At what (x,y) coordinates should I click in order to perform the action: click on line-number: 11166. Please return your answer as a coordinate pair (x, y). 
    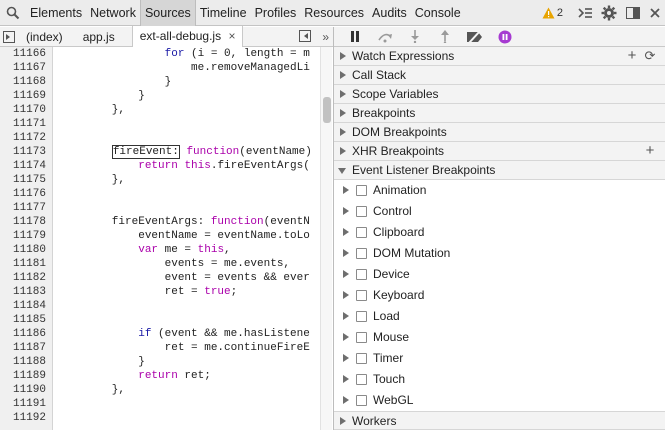
    Looking at the image, I should click on (23, 54).